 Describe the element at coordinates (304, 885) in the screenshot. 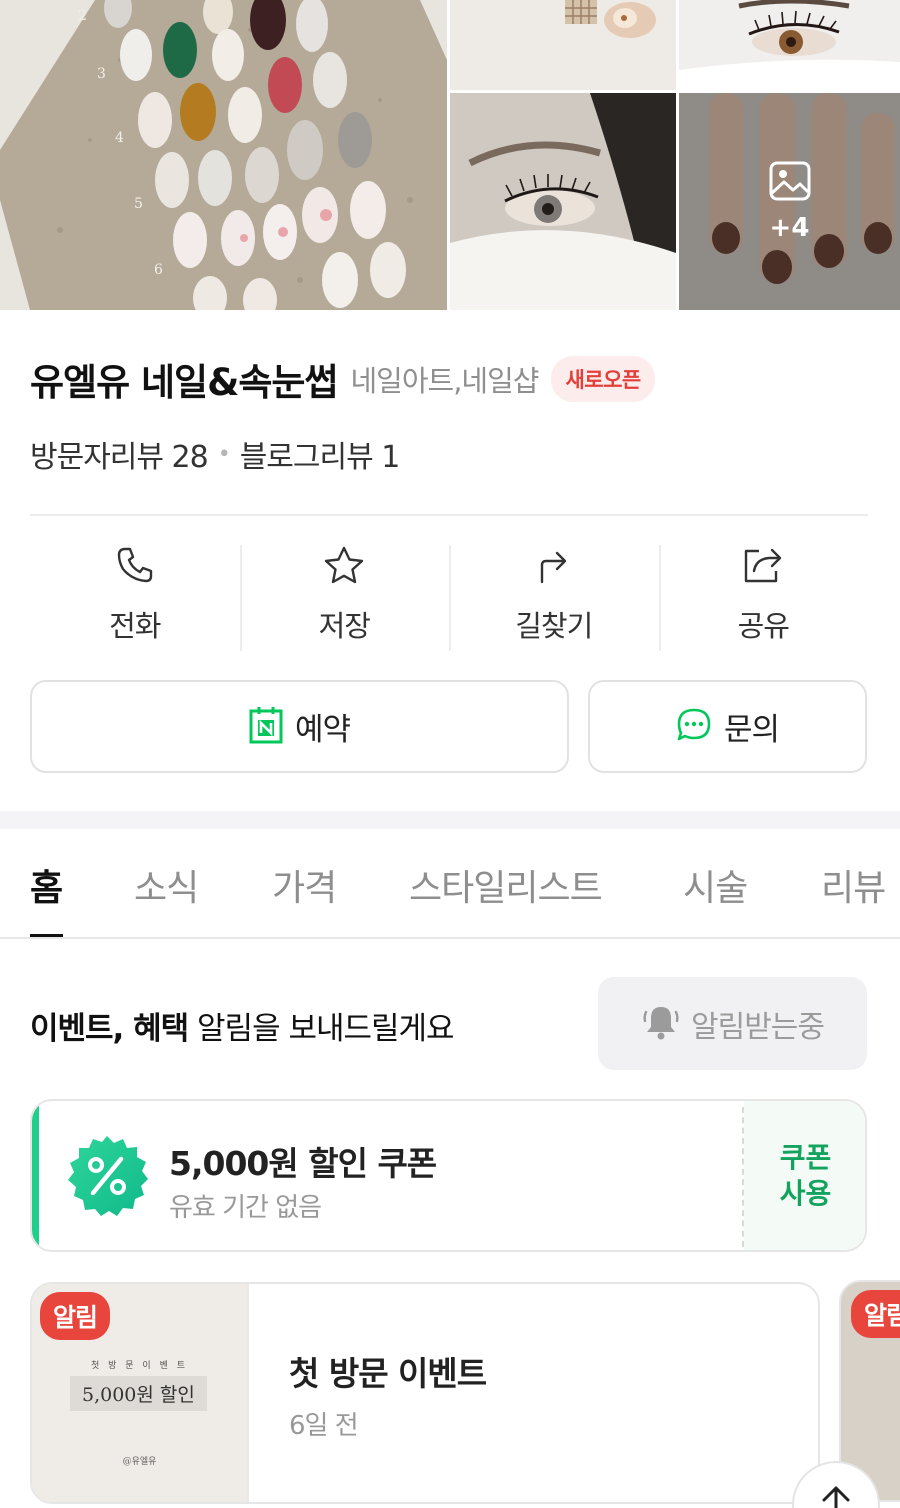

I see `tab-price: 가격` at that location.